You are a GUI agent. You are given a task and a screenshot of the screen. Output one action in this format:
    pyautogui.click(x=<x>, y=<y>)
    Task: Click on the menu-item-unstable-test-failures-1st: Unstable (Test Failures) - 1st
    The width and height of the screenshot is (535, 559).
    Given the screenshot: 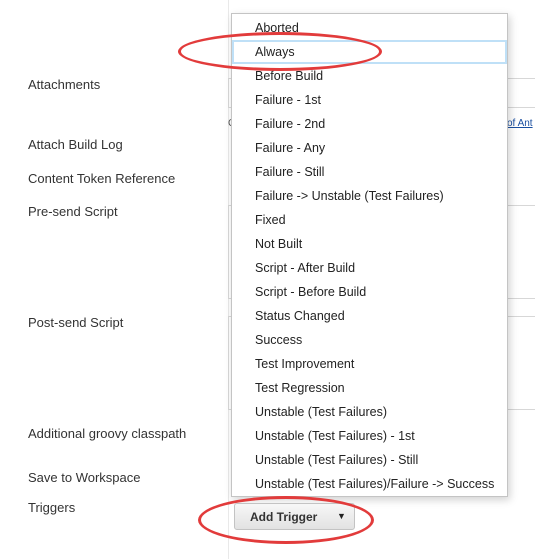 What is the action you would take?
    pyautogui.click(x=369, y=436)
    